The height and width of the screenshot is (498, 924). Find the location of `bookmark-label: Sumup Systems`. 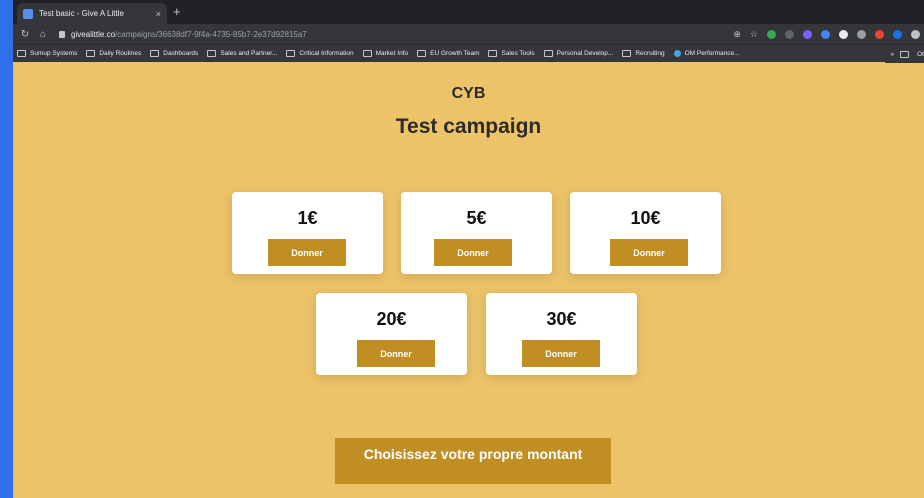

bookmark-label: Sumup Systems is located at coordinates (54, 53).